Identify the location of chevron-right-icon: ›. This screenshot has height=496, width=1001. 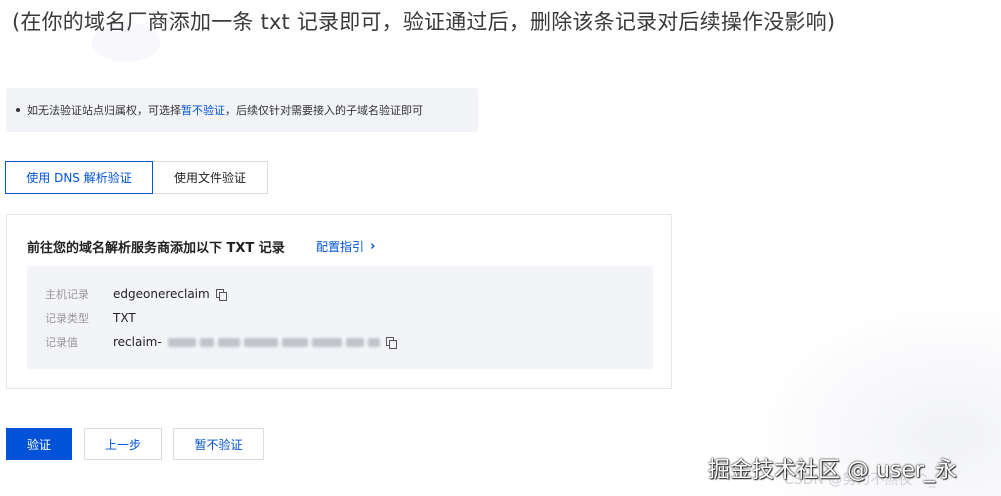
(373, 246).